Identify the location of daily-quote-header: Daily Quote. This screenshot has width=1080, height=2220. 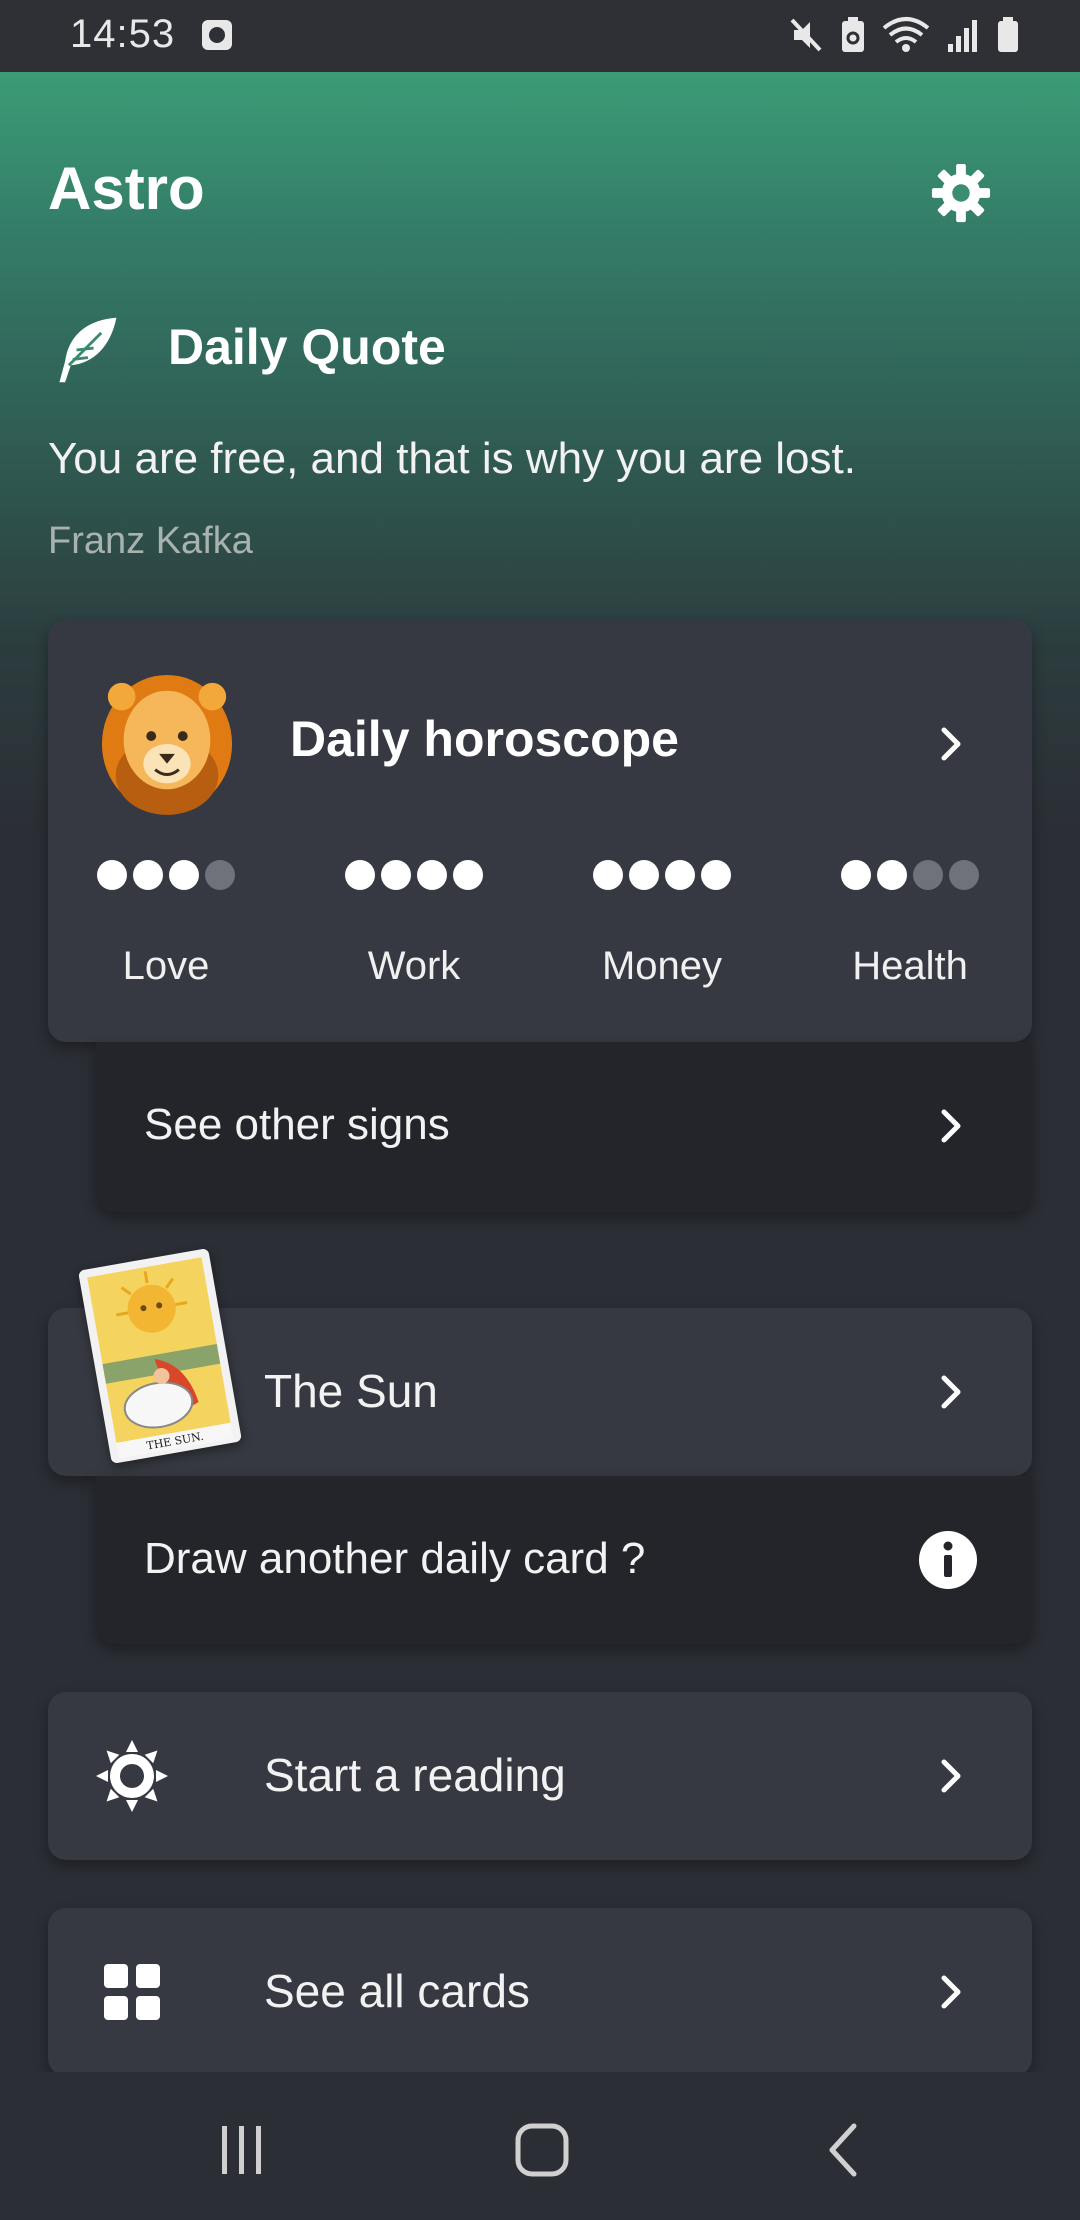
(247, 350).